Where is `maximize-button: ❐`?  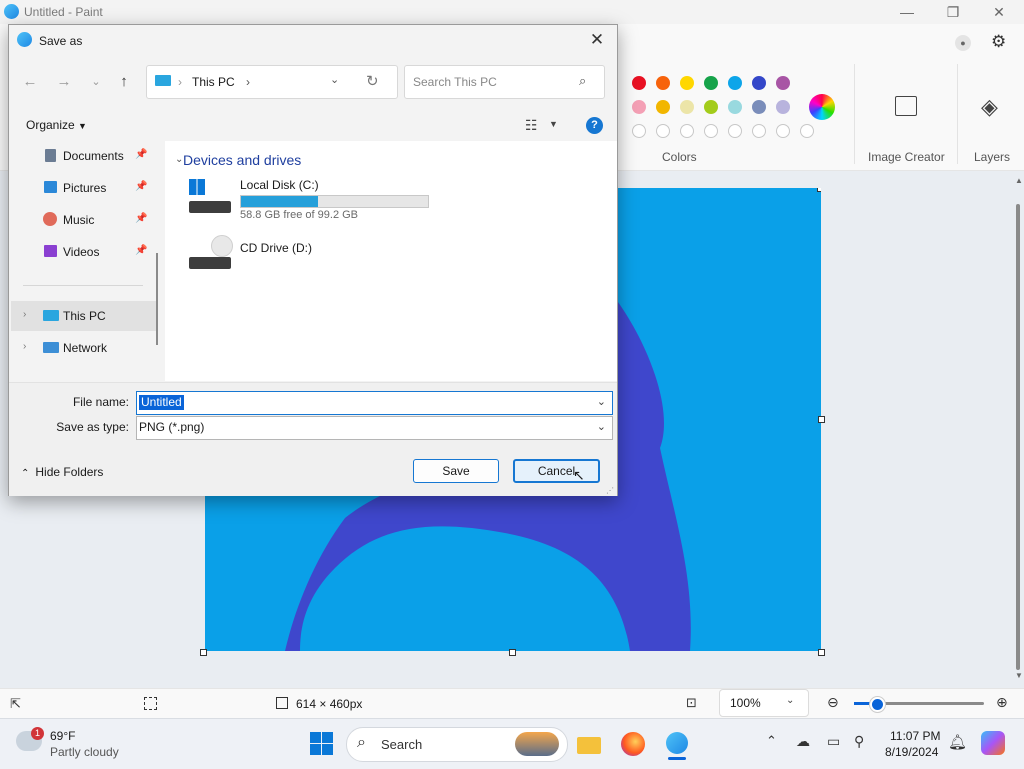 maximize-button: ❐ is located at coordinates (953, 12).